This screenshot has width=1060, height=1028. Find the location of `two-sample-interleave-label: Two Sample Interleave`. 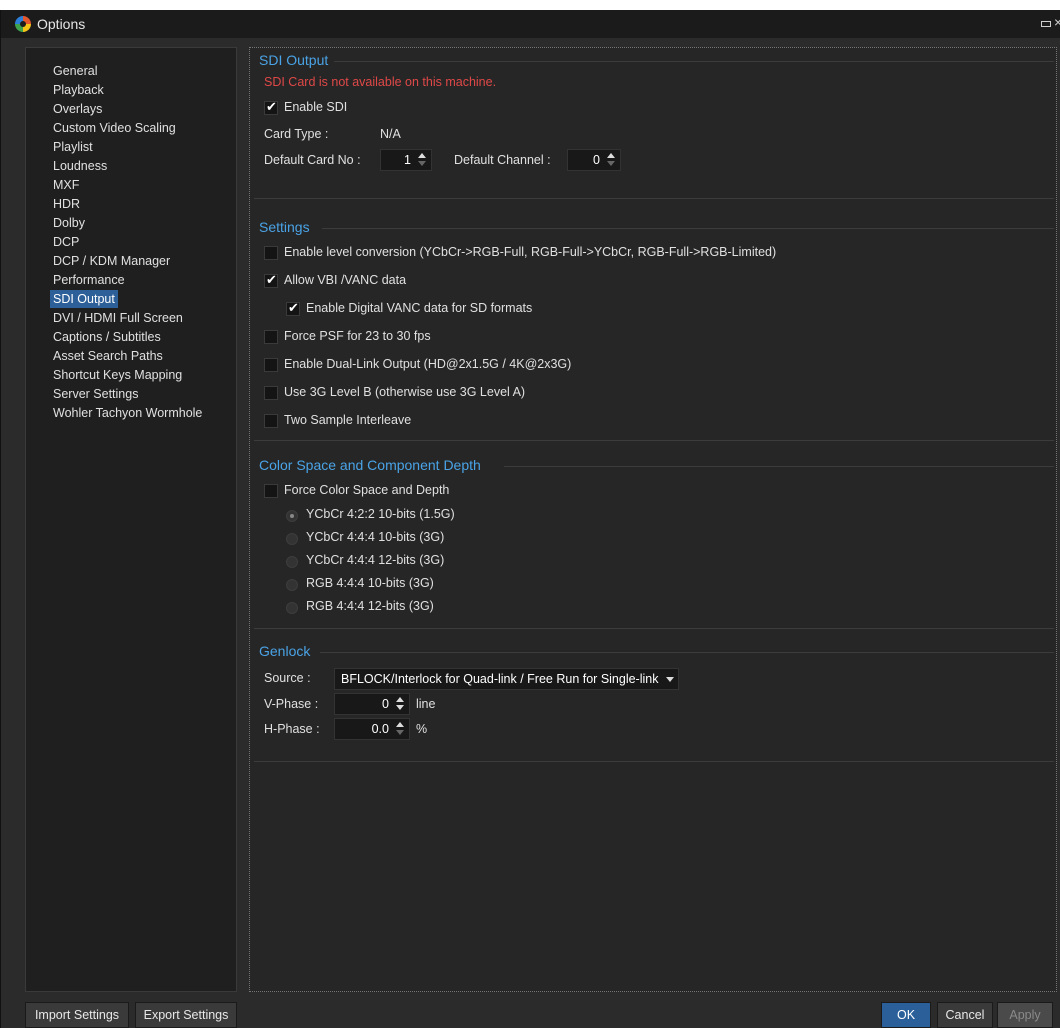

two-sample-interleave-label: Two Sample Interleave is located at coordinates (348, 420).